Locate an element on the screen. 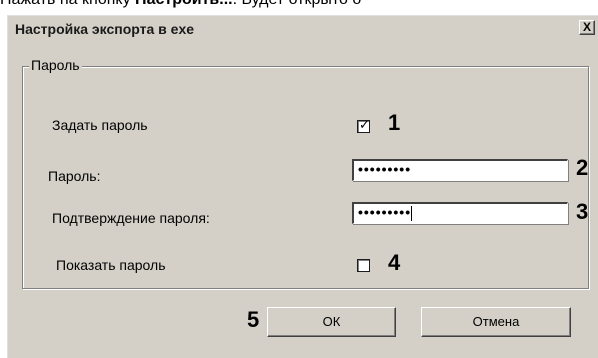 The image size is (598, 358). password-group-label: Пароль is located at coordinates (55, 65).